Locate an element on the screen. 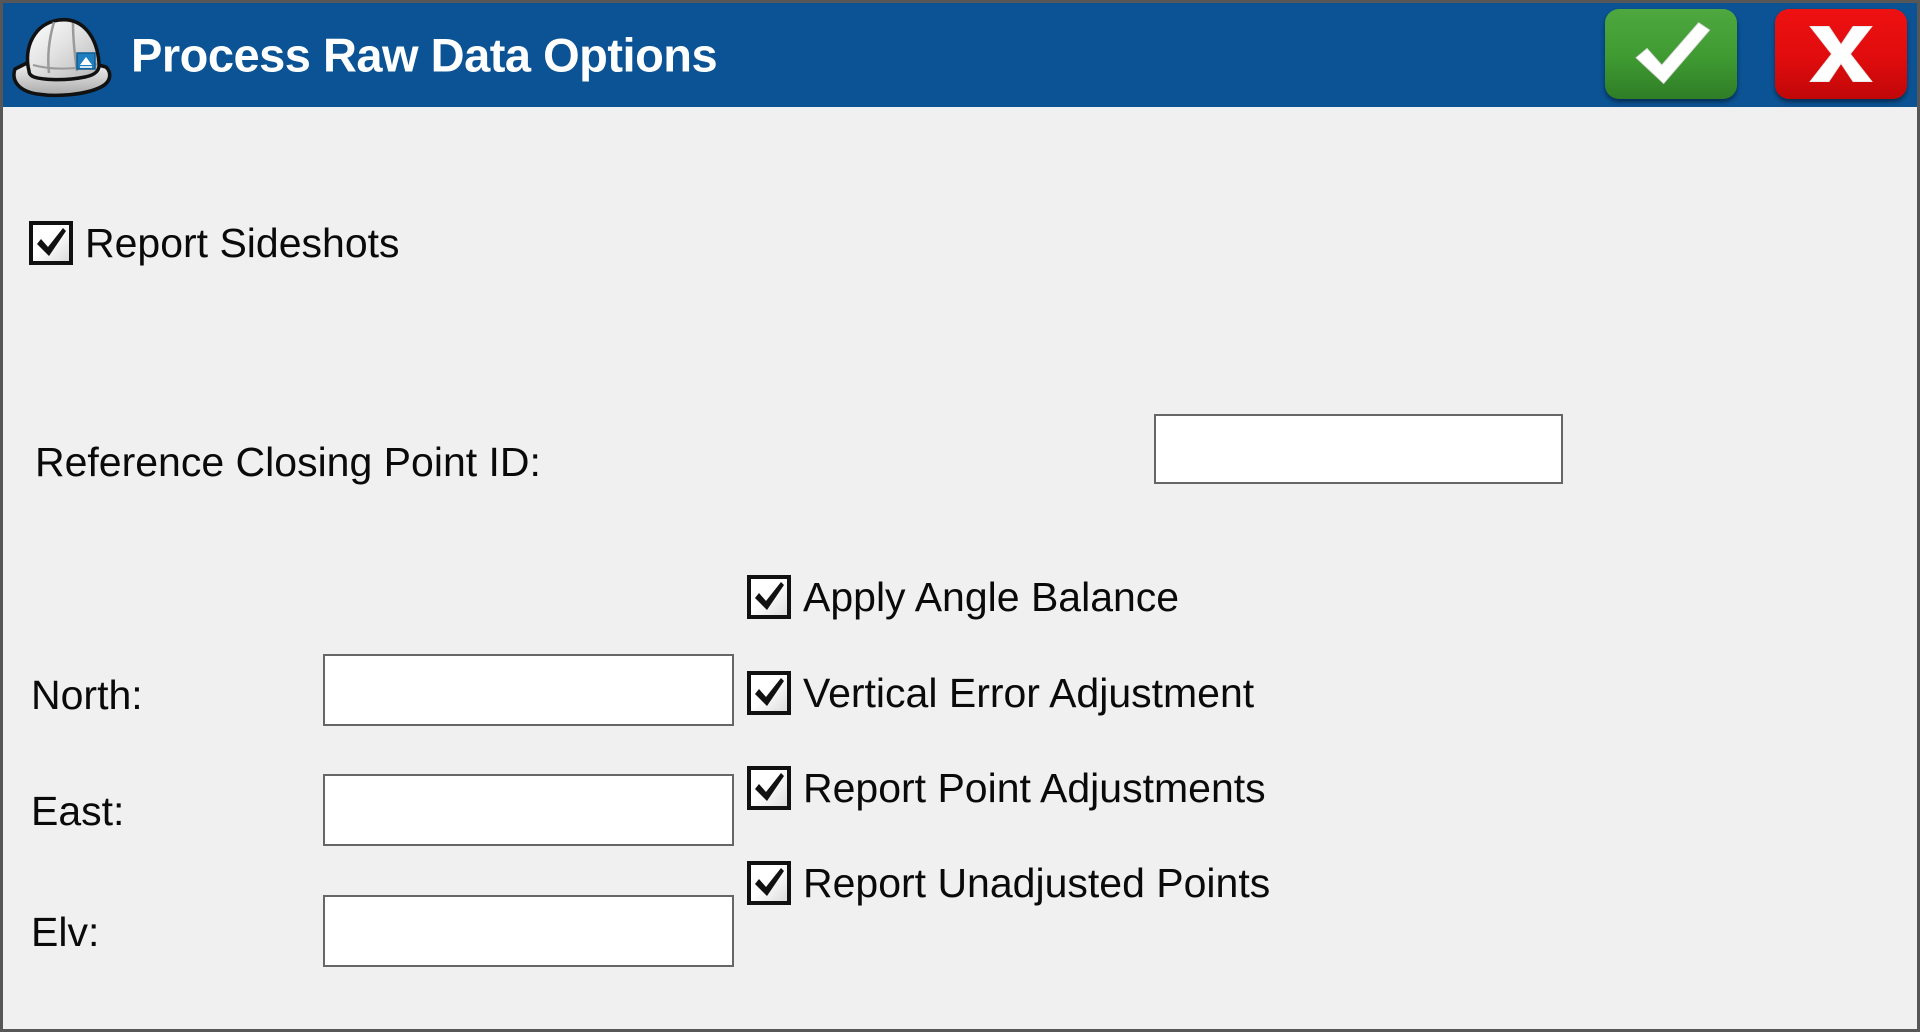 Image resolution: width=1920 pixels, height=1032 pixels. accept-button is located at coordinates (1671, 54).